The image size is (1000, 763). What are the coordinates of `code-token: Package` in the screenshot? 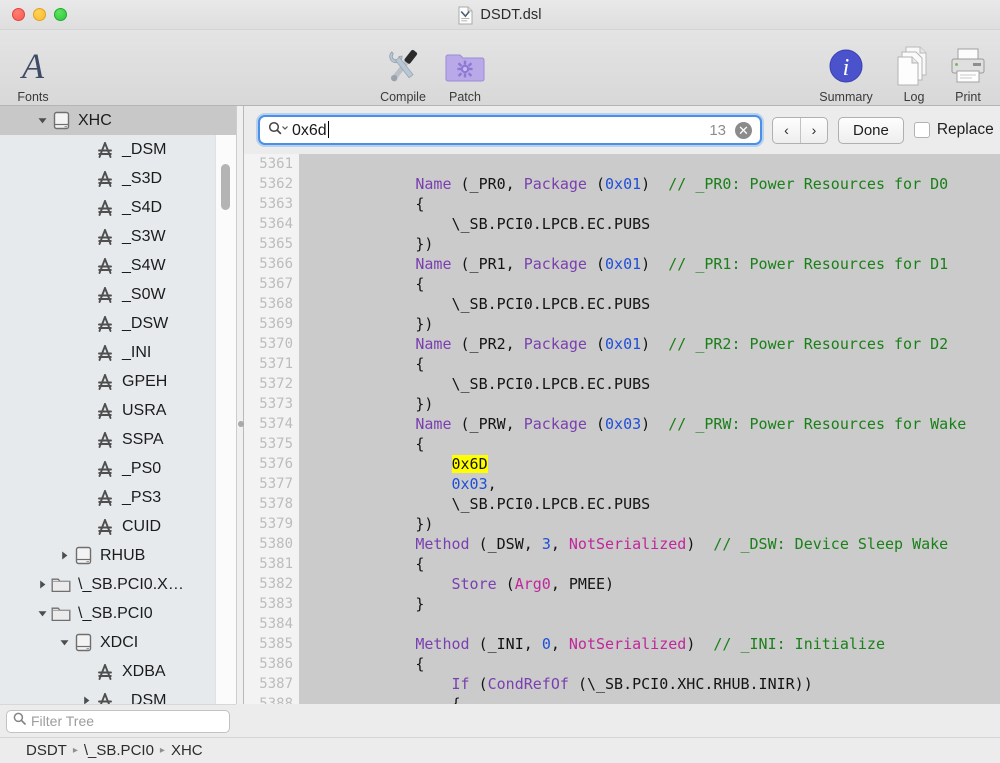 It's located at (559, 184).